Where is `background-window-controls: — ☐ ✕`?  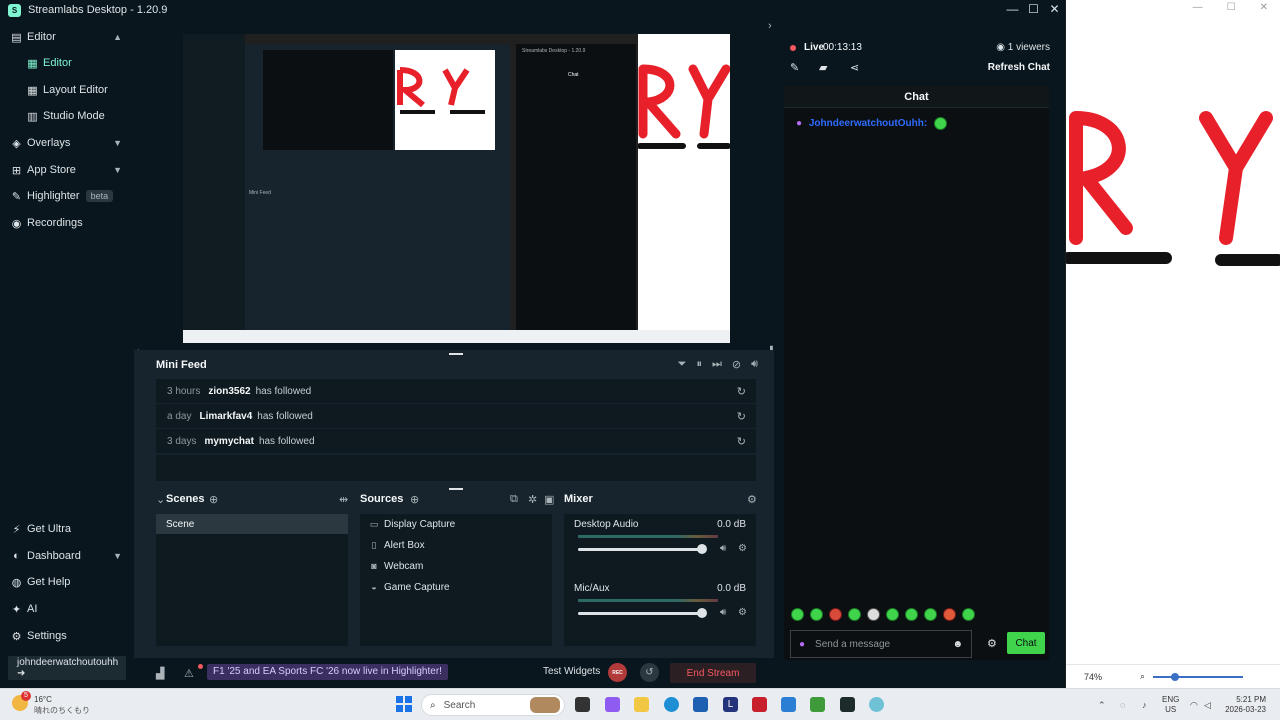 background-window-controls: — ☐ ✕ is located at coordinates (1230, 8).